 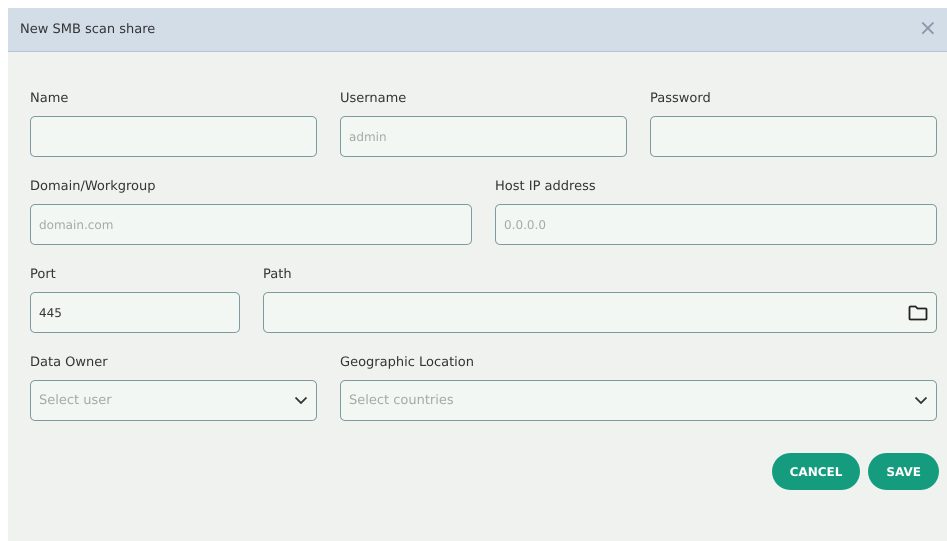 What do you see at coordinates (69, 363) in the screenshot?
I see `field-label: Data Owner` at bounding box center [69, 363].